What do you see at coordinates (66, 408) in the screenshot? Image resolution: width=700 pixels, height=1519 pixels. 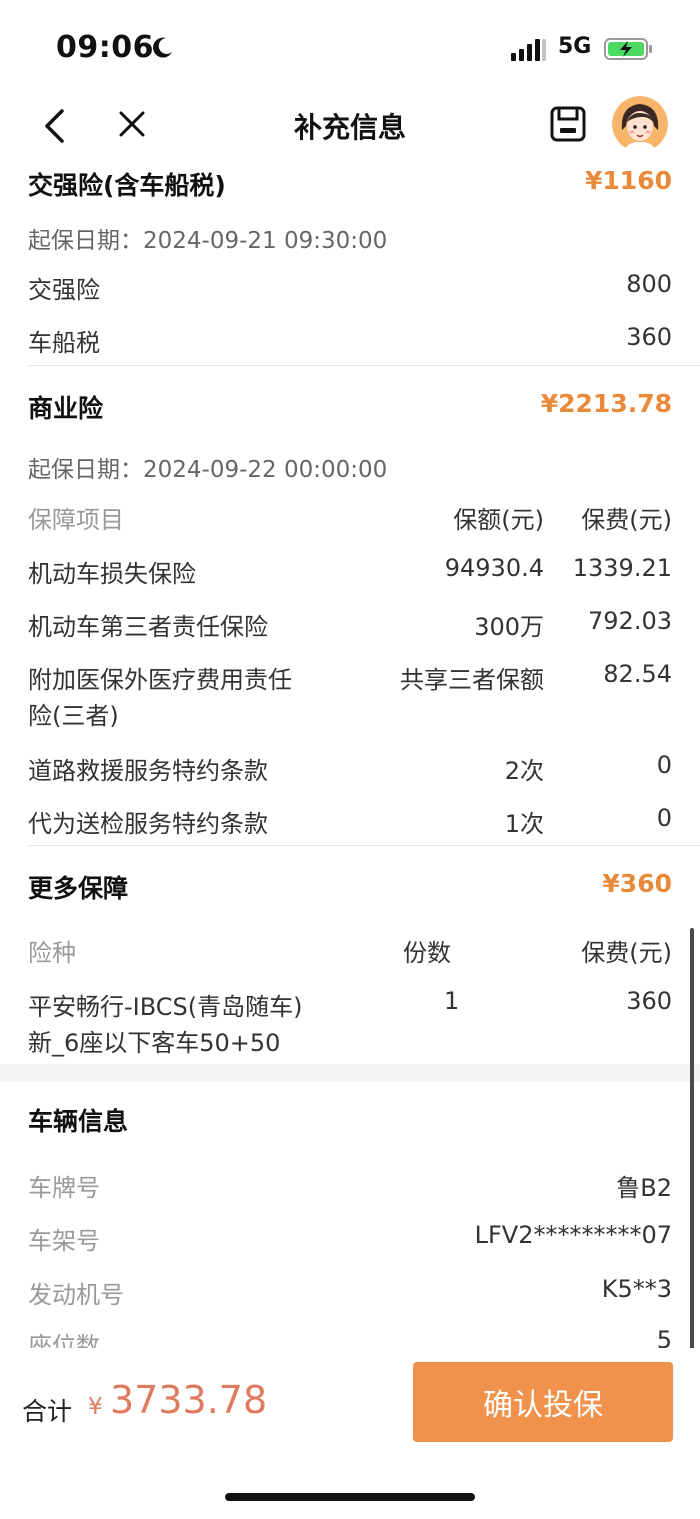 I see `commercial-title: 商业险` at bounding box center [66, 408].